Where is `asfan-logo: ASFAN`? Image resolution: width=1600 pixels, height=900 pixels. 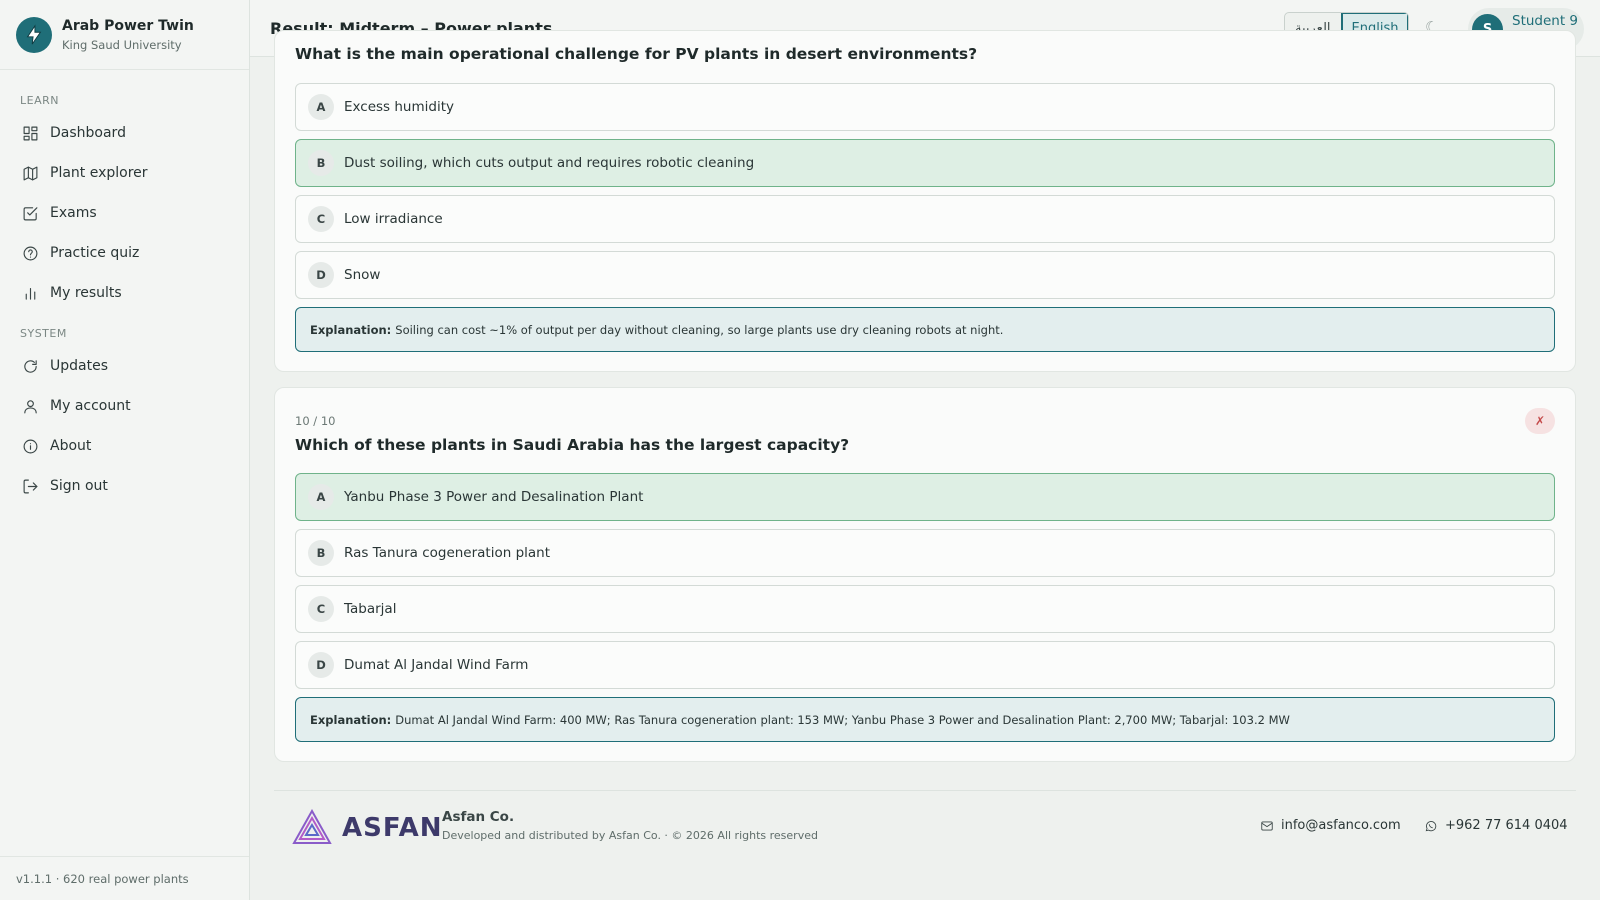 asfan-logo: ASFAN is located at coordinates (367, 828).